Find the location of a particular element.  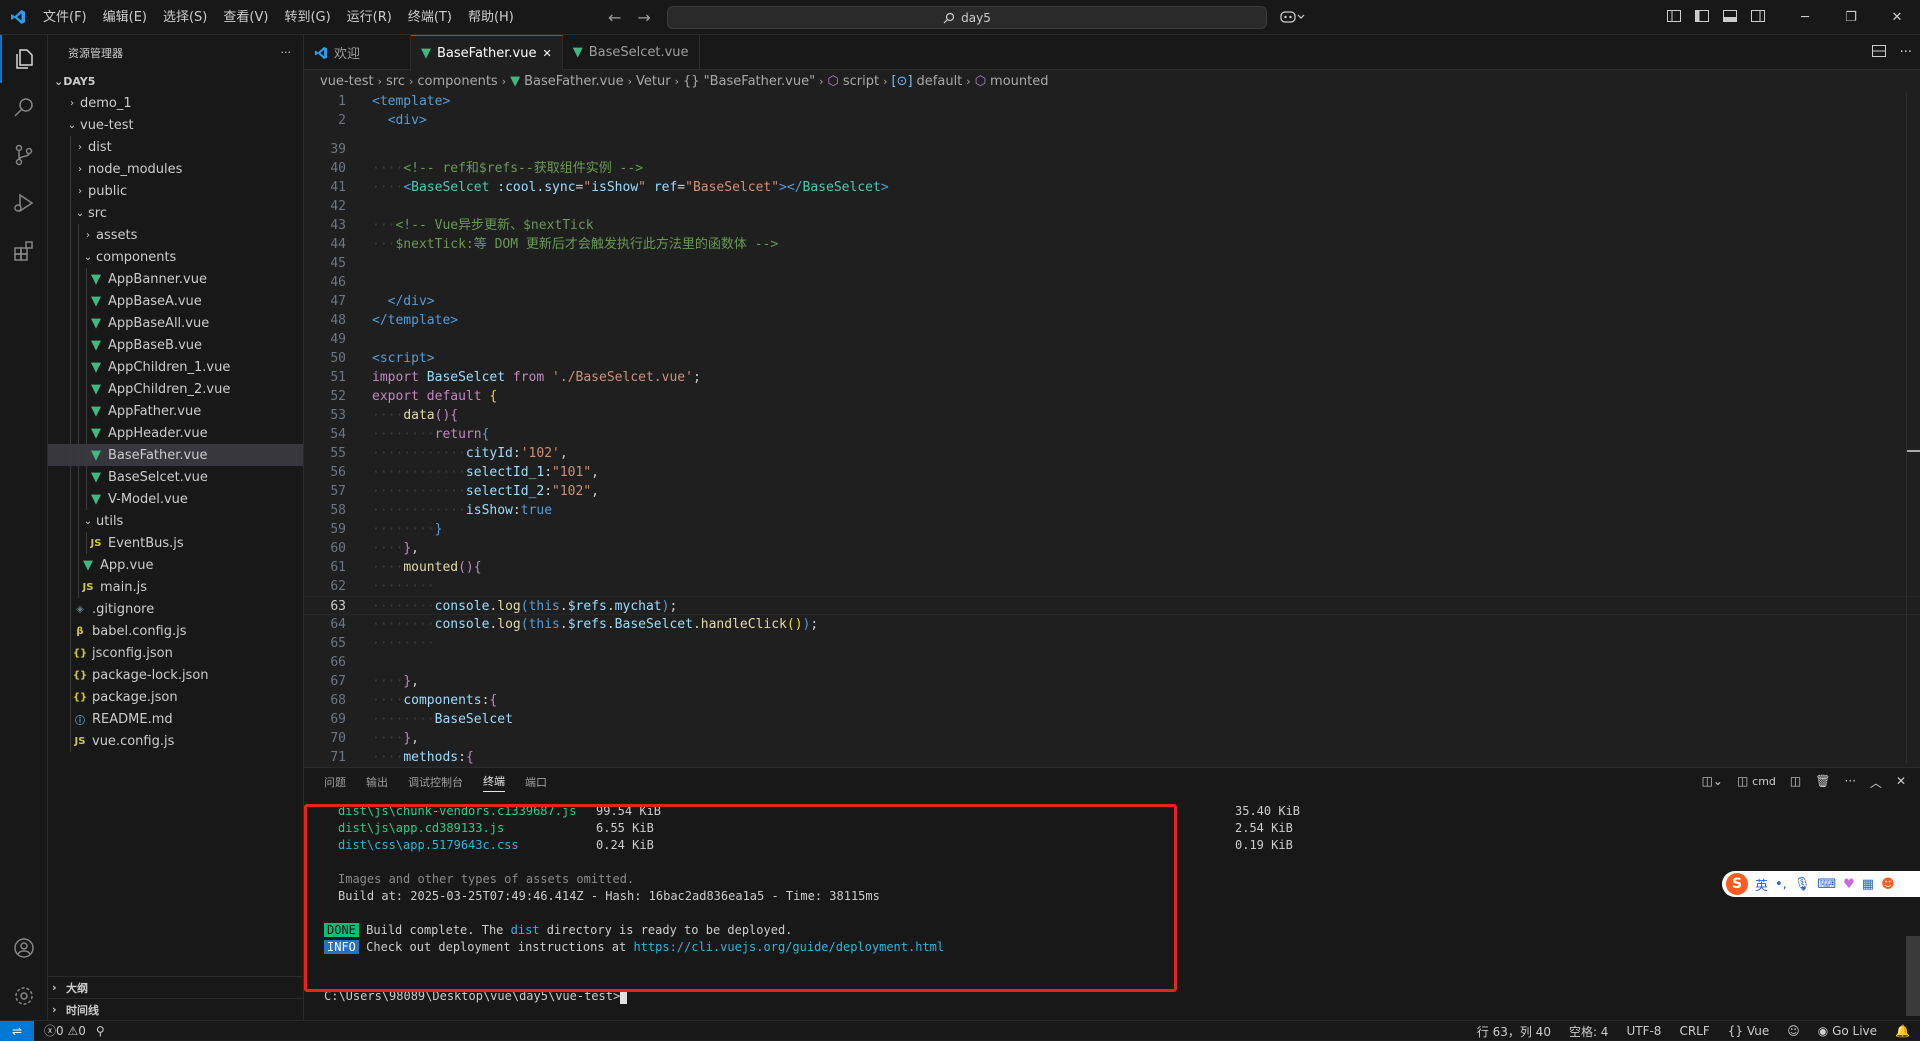

menu-file: 文件(F) is located at coordinates (65, 17).